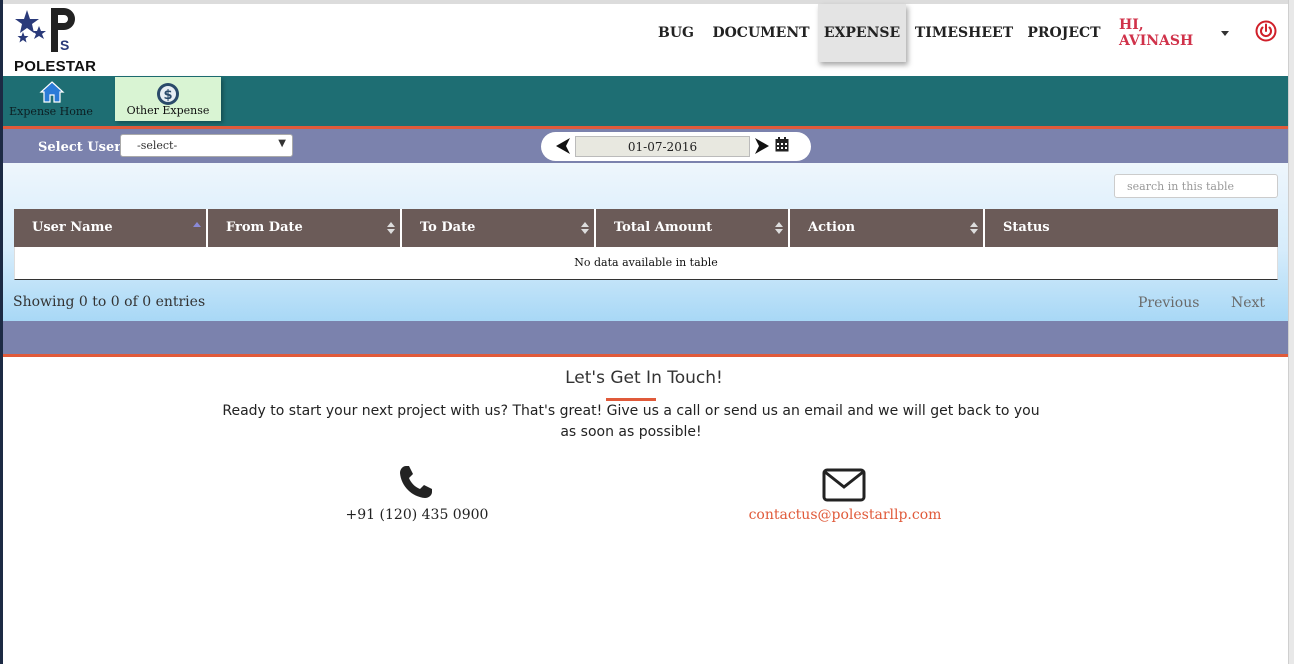  I want to click on nav-document: DOCUMENT, so click(760, 33).